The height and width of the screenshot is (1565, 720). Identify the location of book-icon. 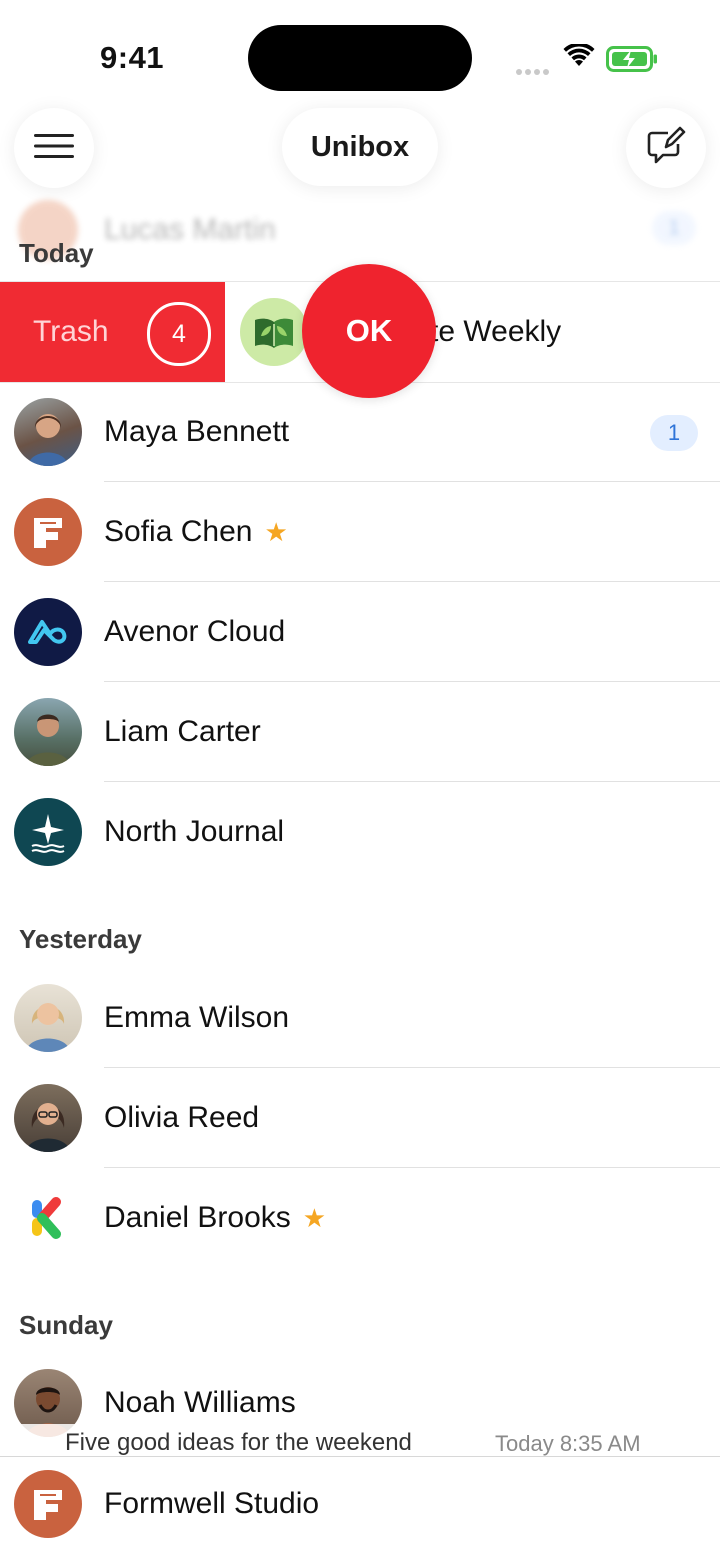
(274, 332).